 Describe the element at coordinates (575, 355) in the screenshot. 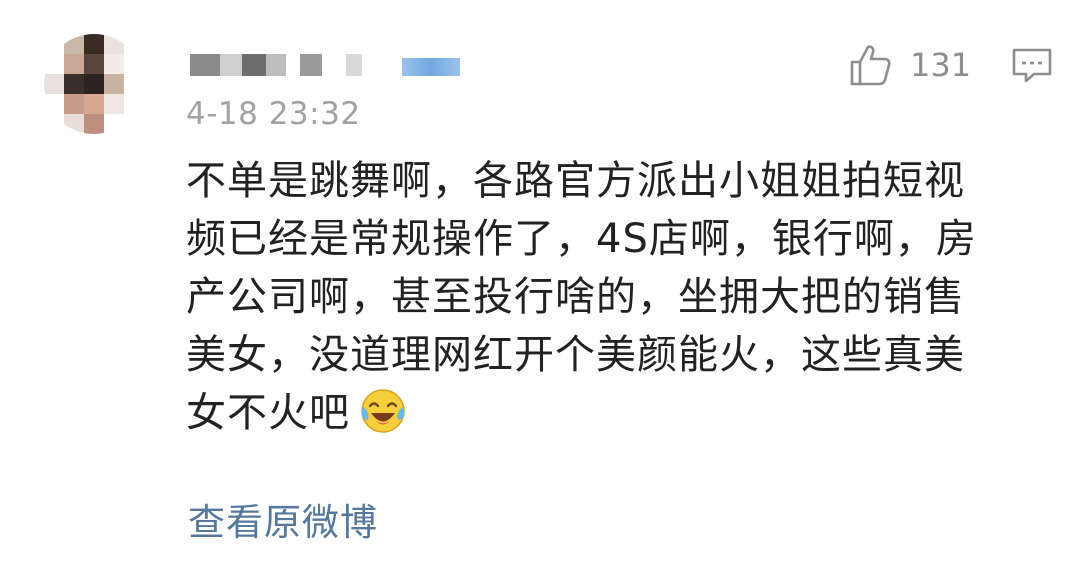

I see `comment-line: 美女，没道理网红开个美颜能火，这些真美` at that location.